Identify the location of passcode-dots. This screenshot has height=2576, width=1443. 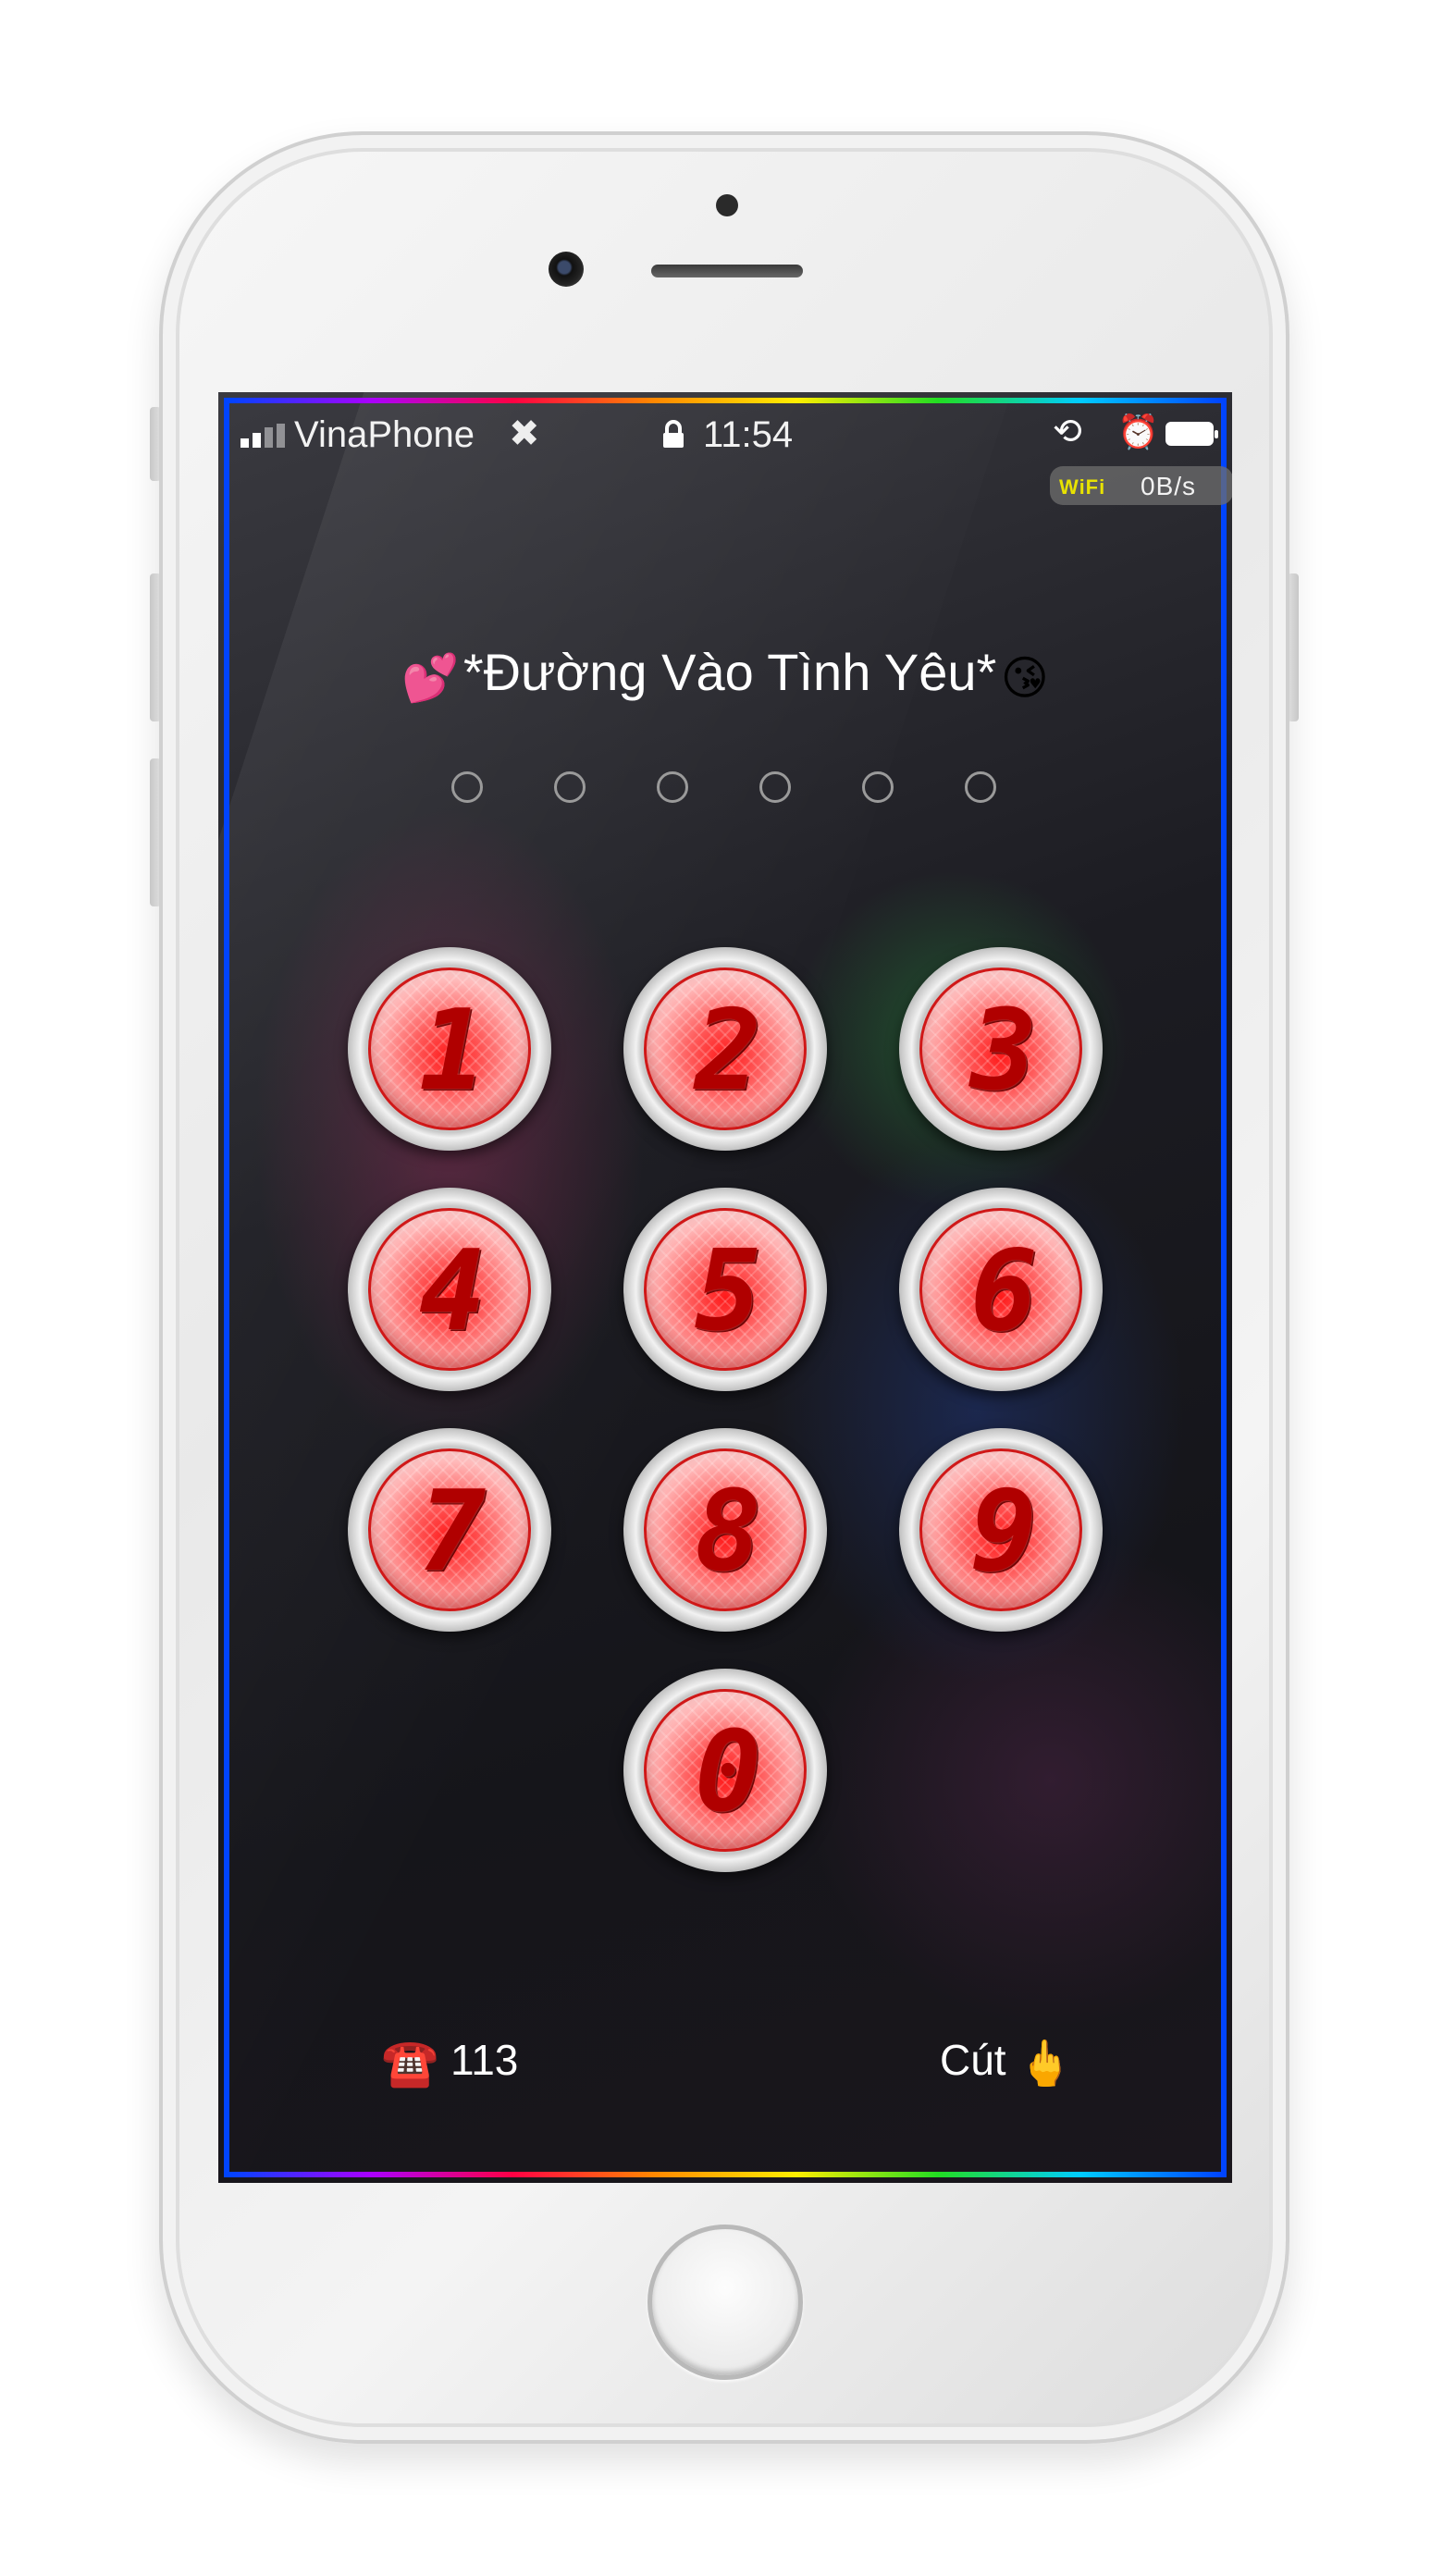
(729, 789).